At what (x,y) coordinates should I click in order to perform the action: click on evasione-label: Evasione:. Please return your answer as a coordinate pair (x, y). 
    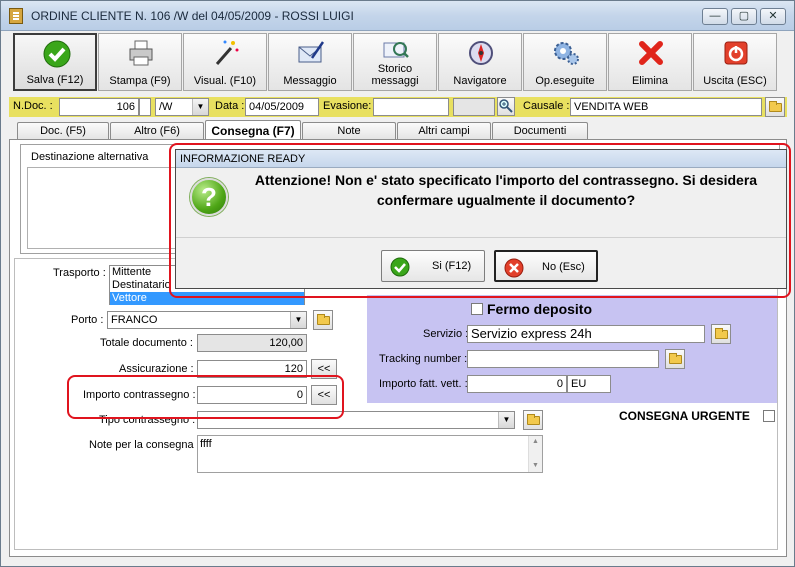
    Looking at the image, I should click on (347, 106).